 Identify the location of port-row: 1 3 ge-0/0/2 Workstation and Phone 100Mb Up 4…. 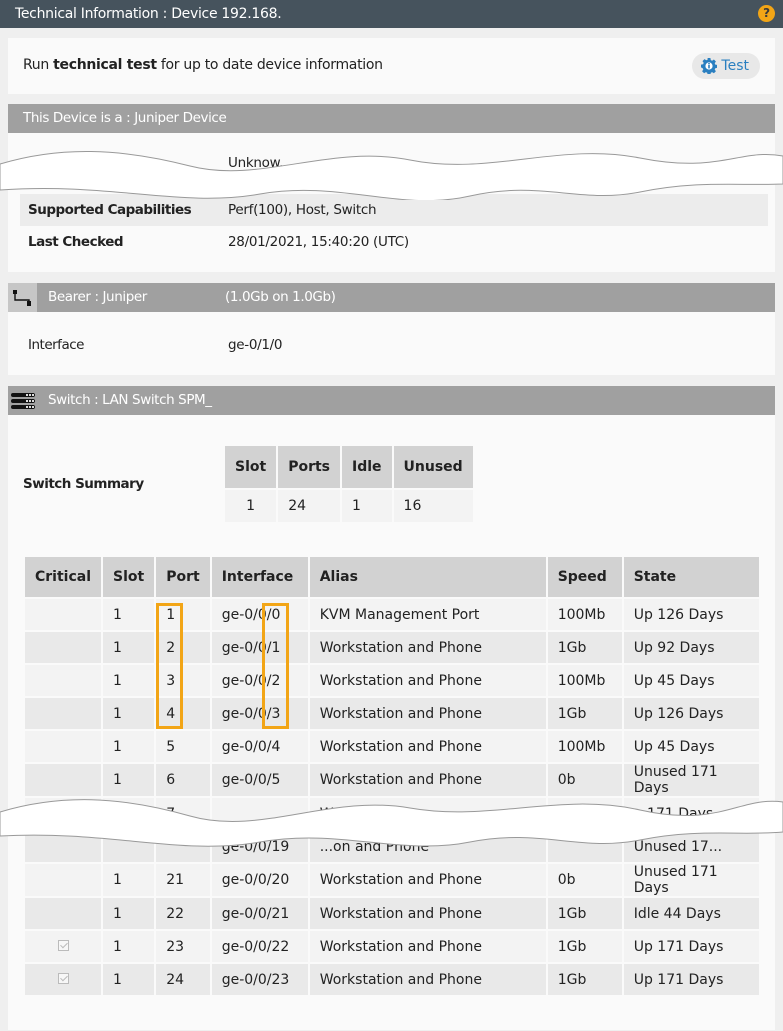
(392, 680).